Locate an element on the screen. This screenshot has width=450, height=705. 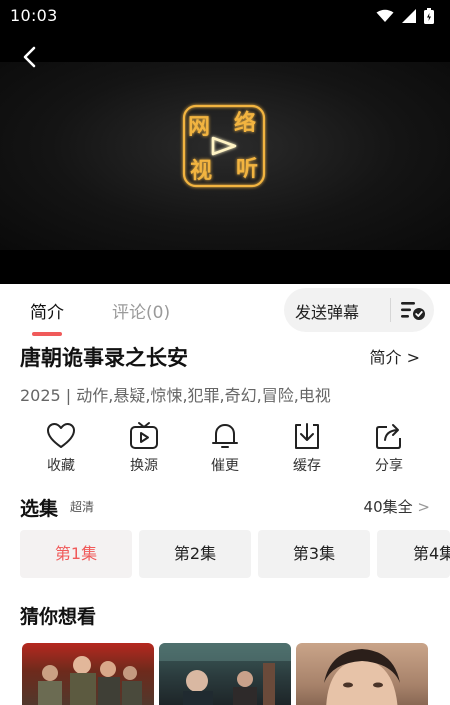
download-icon is located at coordinates (307, 436).